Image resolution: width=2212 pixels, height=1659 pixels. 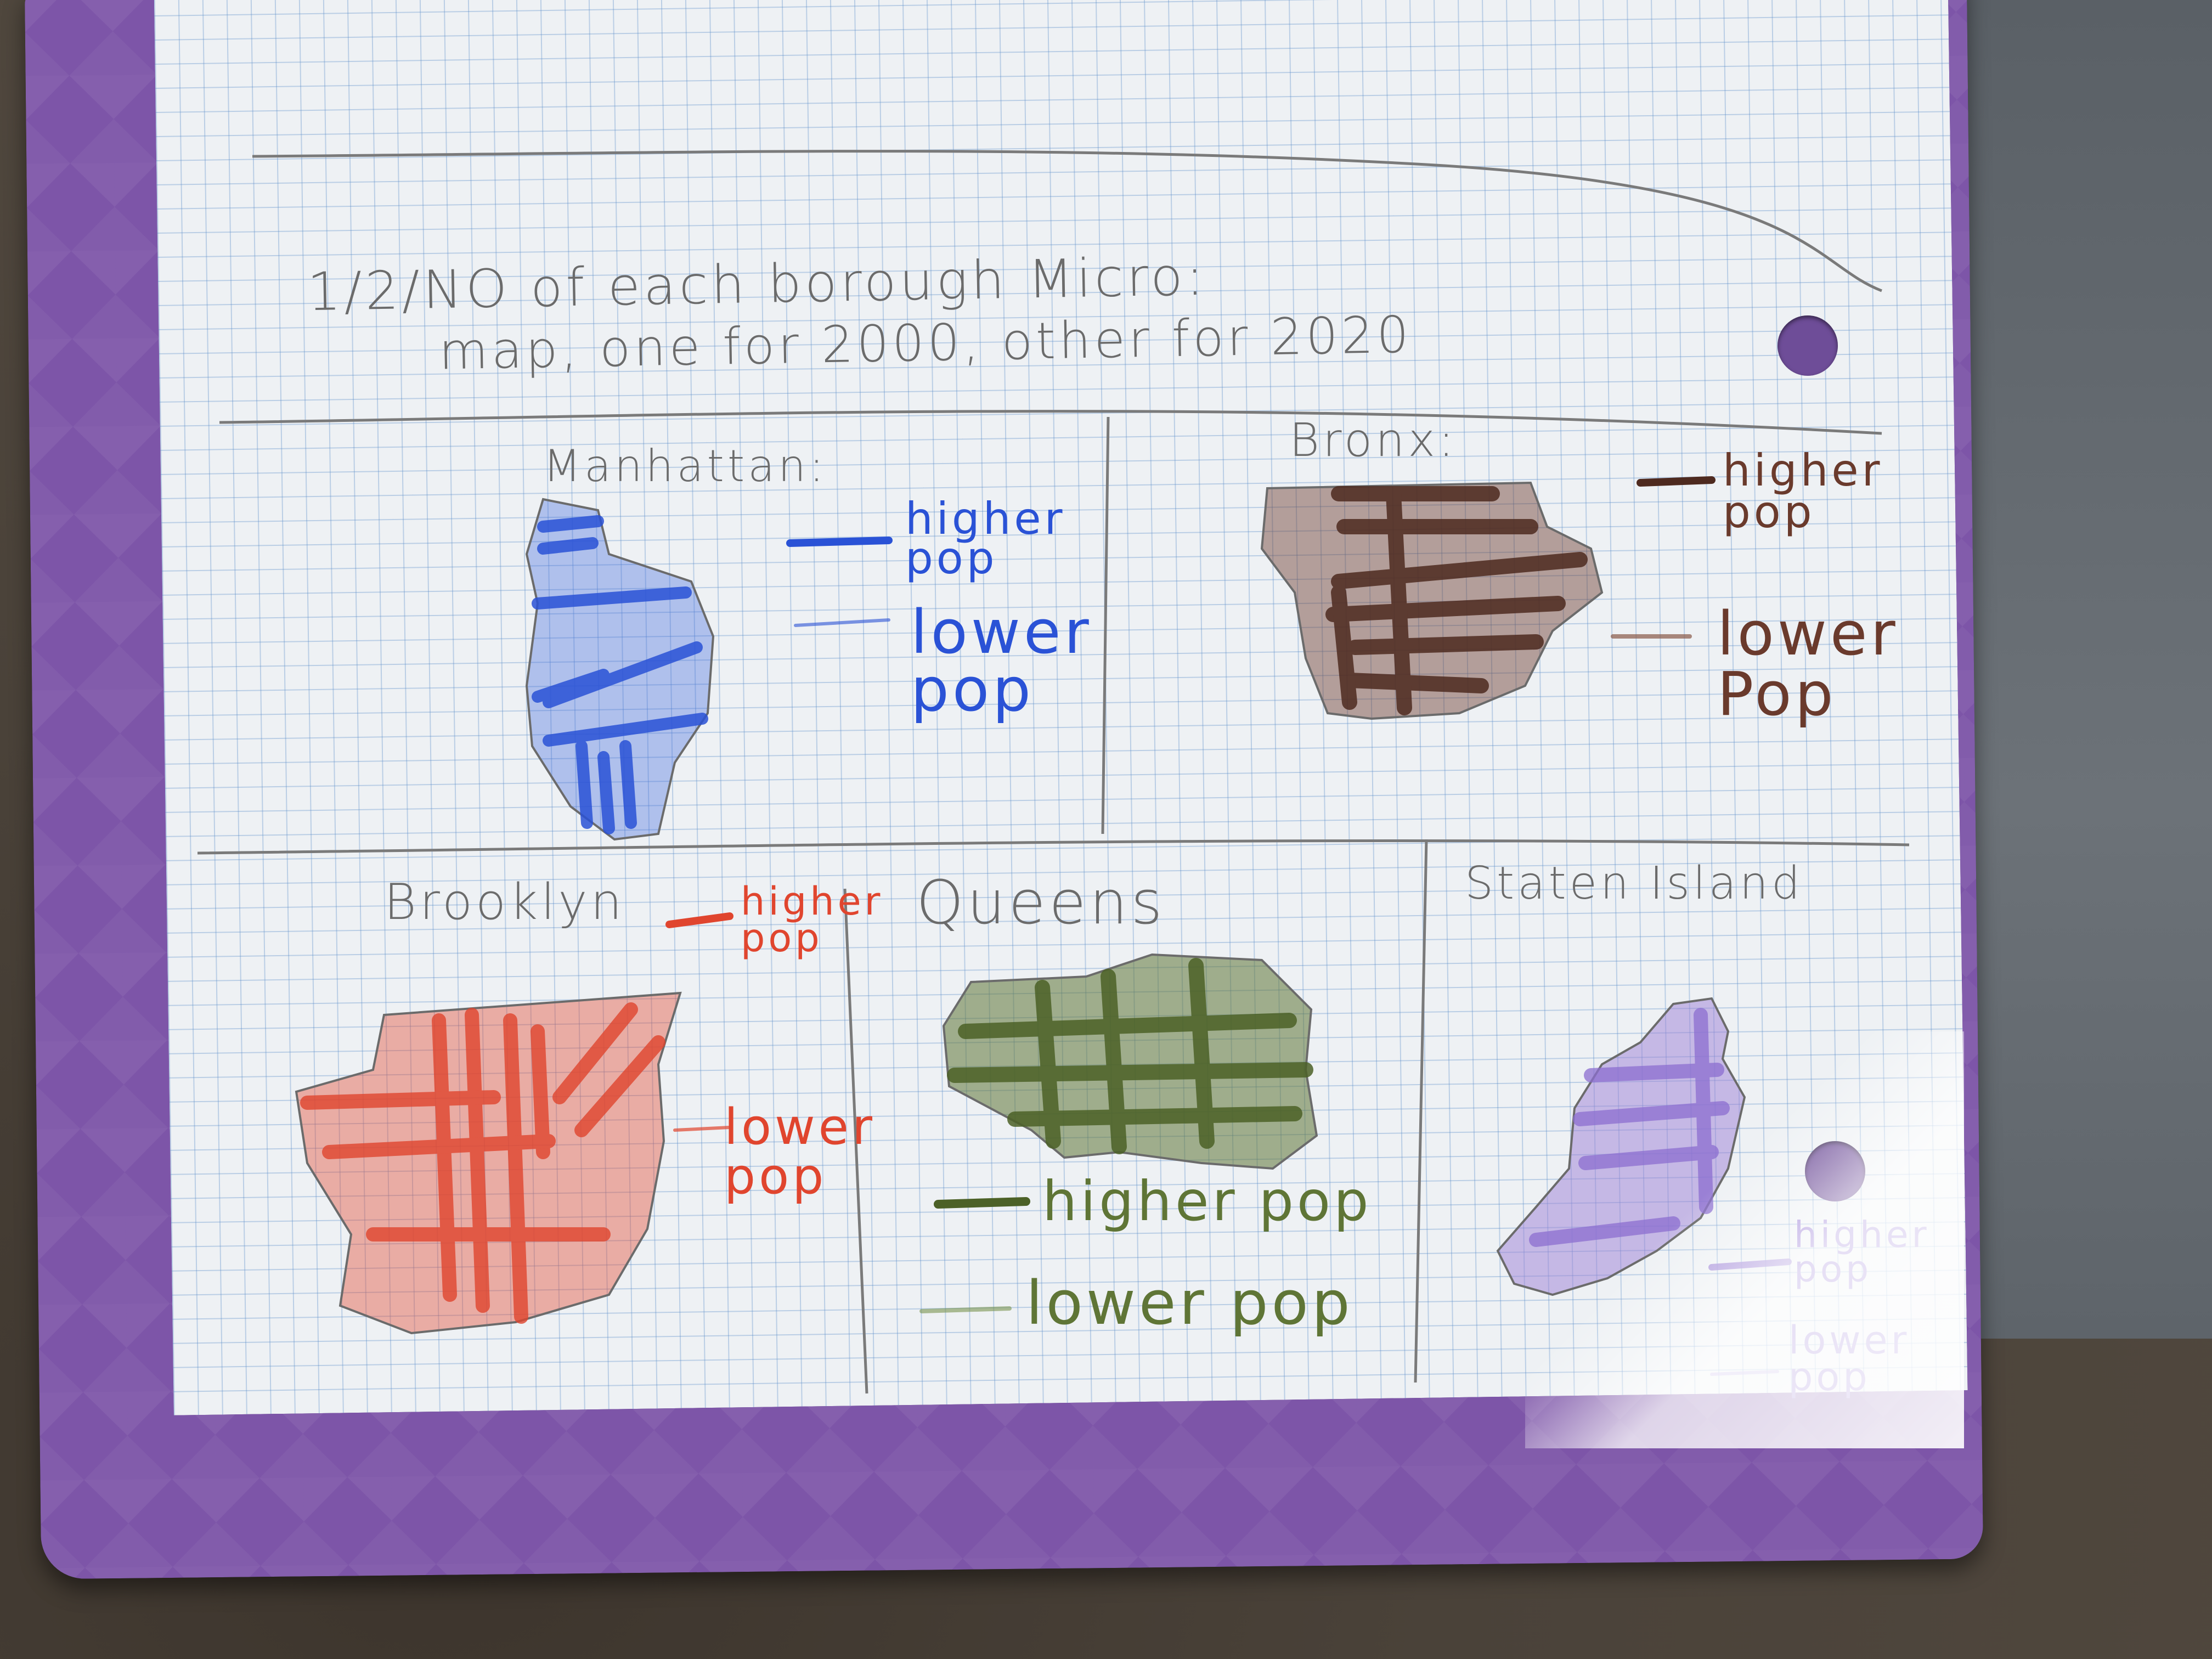 I want to click on staten-legend-high, so click(x=1750, y=1265).